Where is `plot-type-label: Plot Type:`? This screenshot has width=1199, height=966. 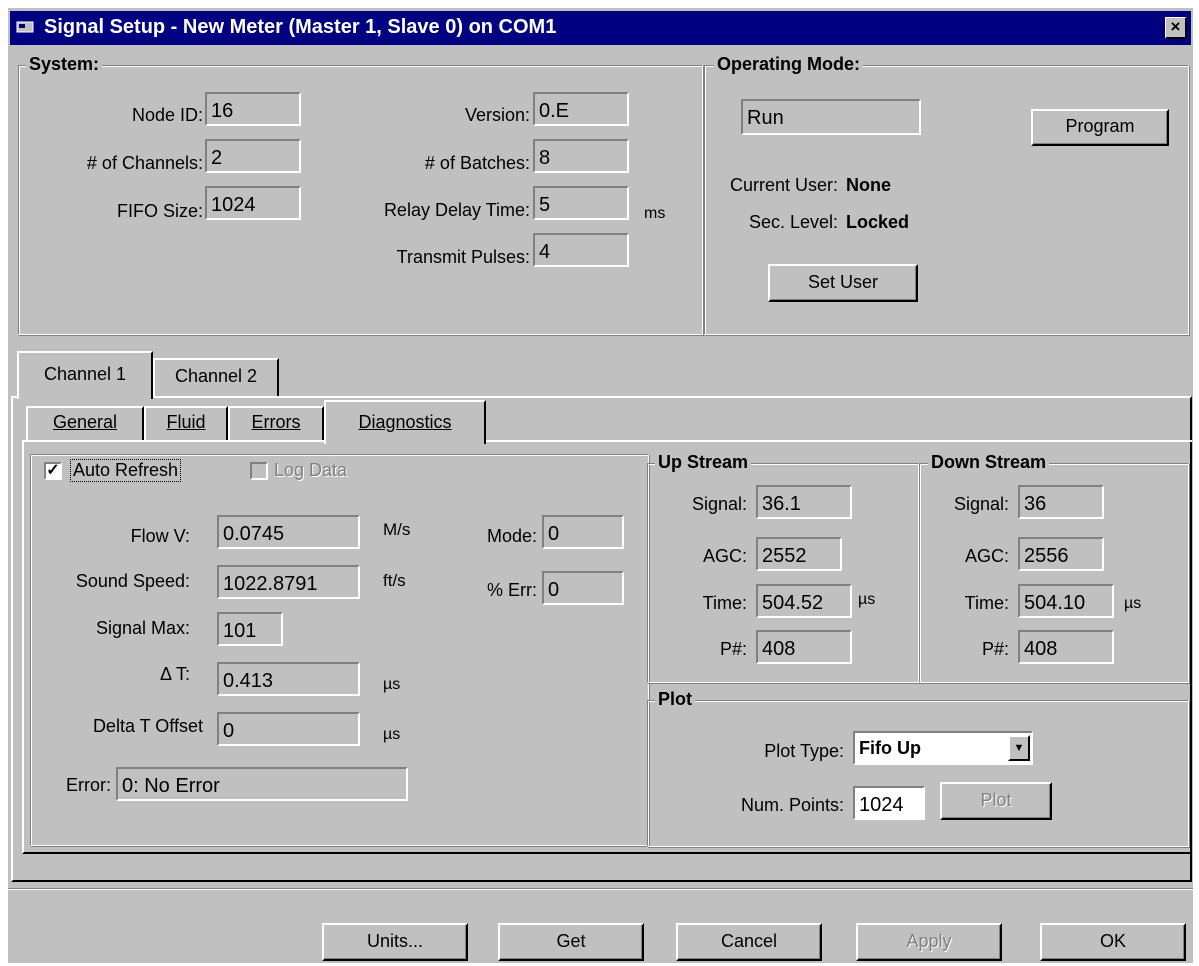 plot-type-label: Plot Type: is located at coordinates (804, 751).